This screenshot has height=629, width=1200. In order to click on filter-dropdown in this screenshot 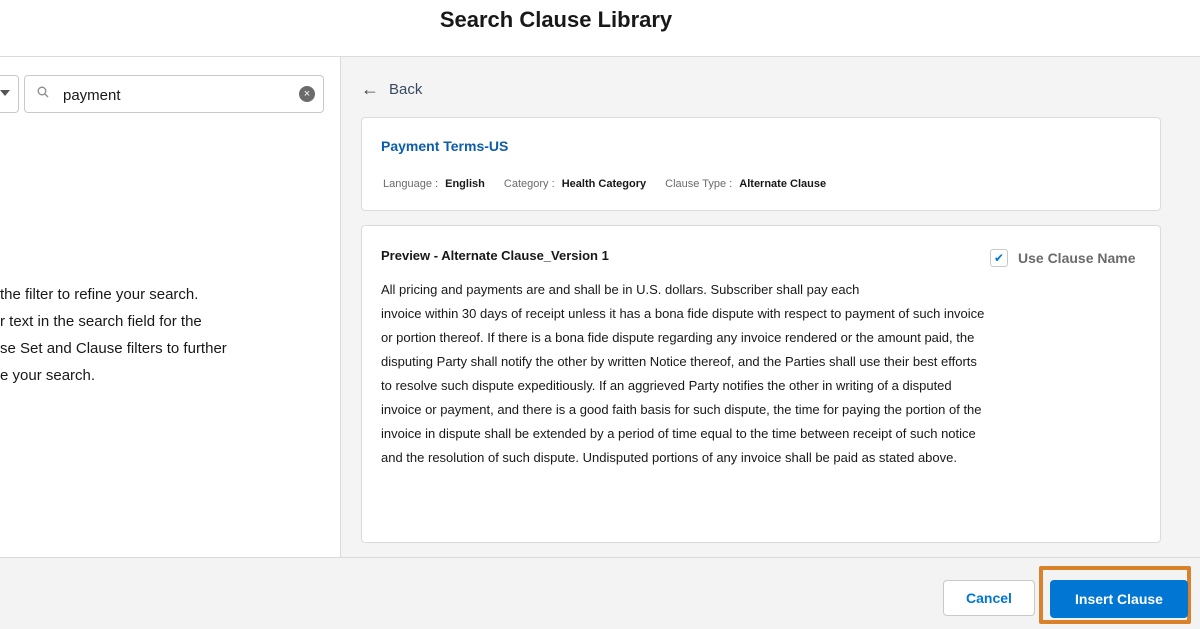, I will do `click(9, 94)`.